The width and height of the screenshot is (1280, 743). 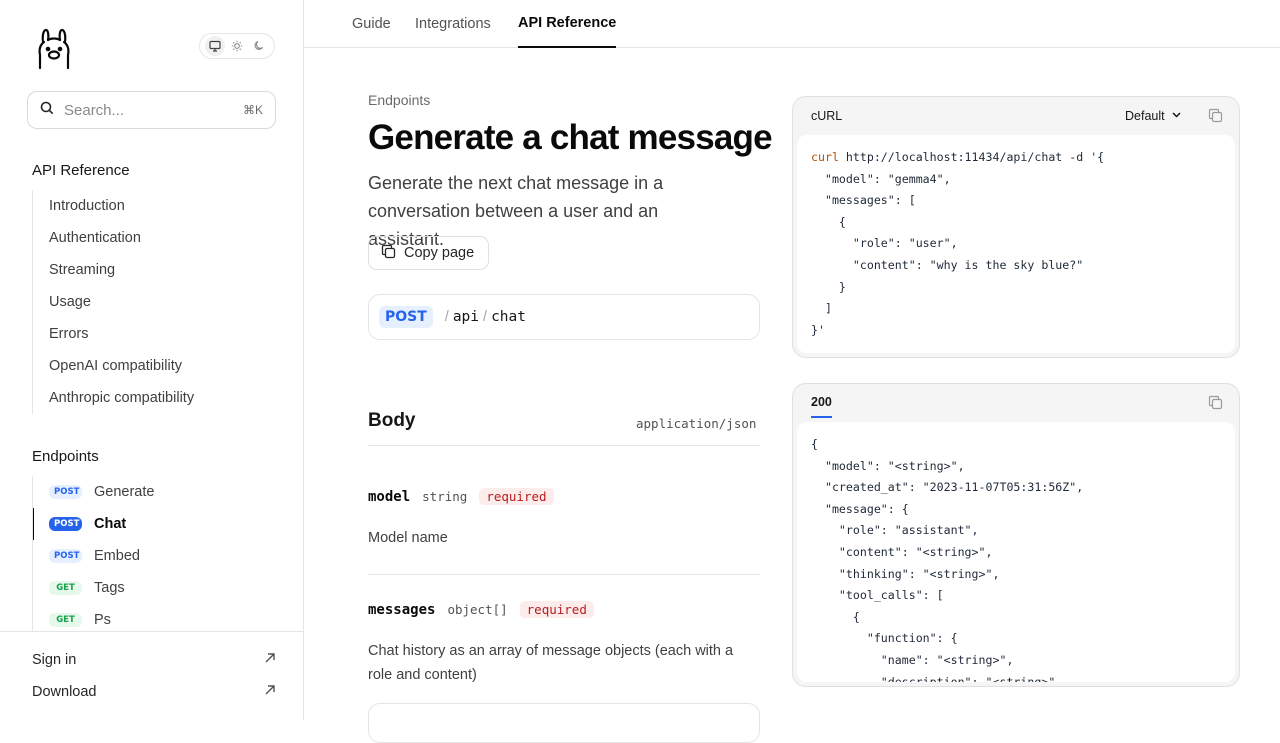 I want to click on sidebar-item-ps: GET Ps, so click(x=156, y=618).